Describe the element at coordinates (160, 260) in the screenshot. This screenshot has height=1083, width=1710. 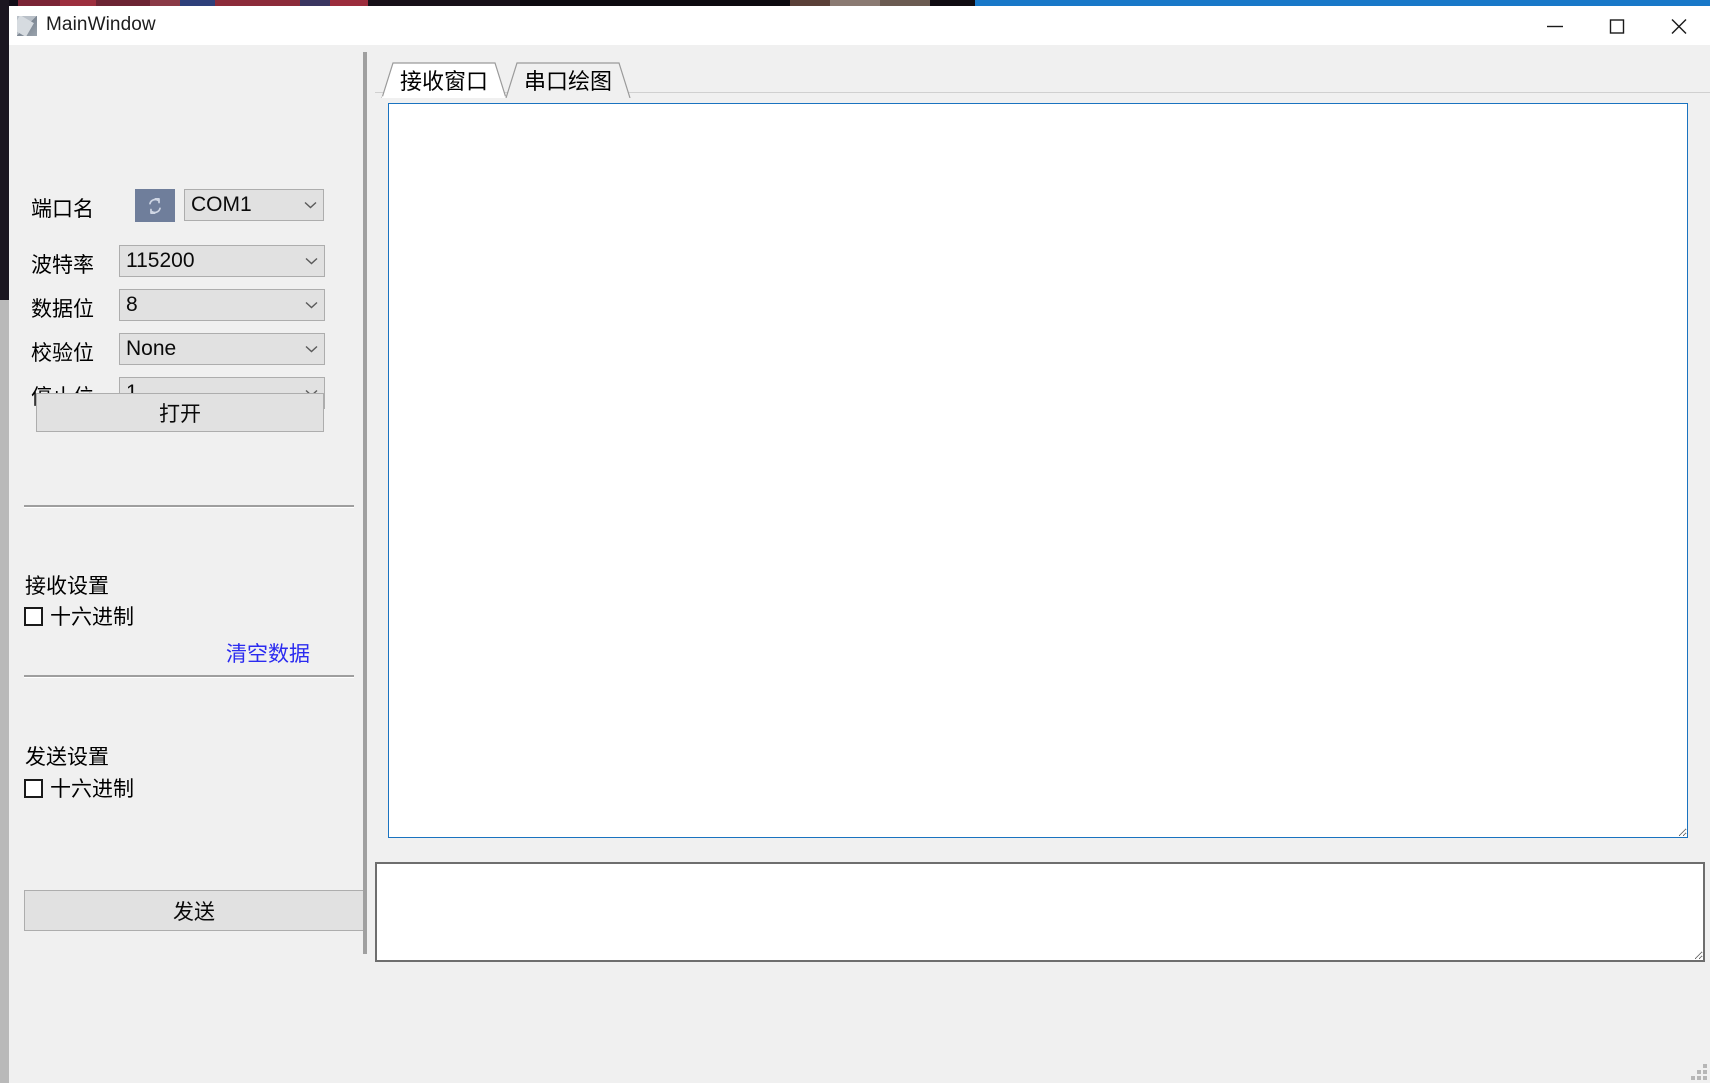
I see `baud-rate-value: 115200` at that location.